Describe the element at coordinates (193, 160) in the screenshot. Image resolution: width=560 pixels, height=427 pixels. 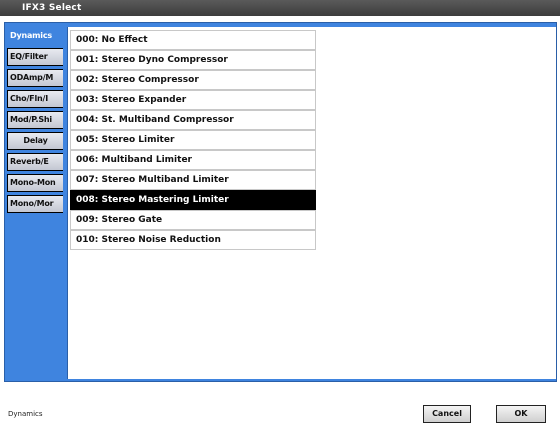
I see `effect-item: 006: Multiband Limiter` at that location.